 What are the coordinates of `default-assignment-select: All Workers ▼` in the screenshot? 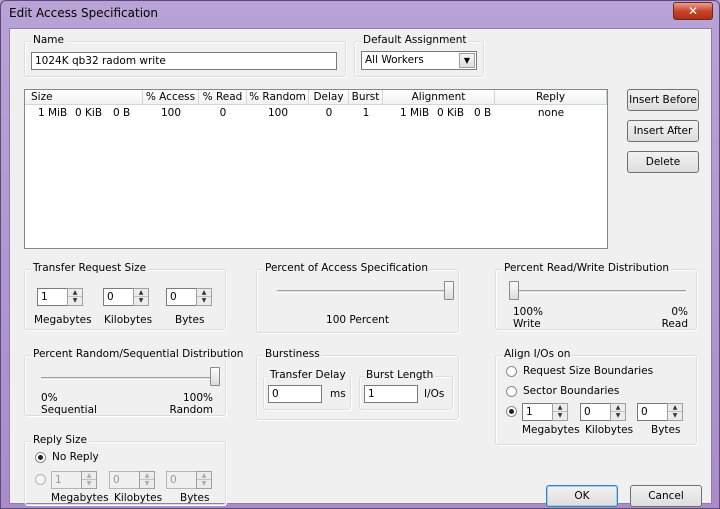 It's located at (419, 60).